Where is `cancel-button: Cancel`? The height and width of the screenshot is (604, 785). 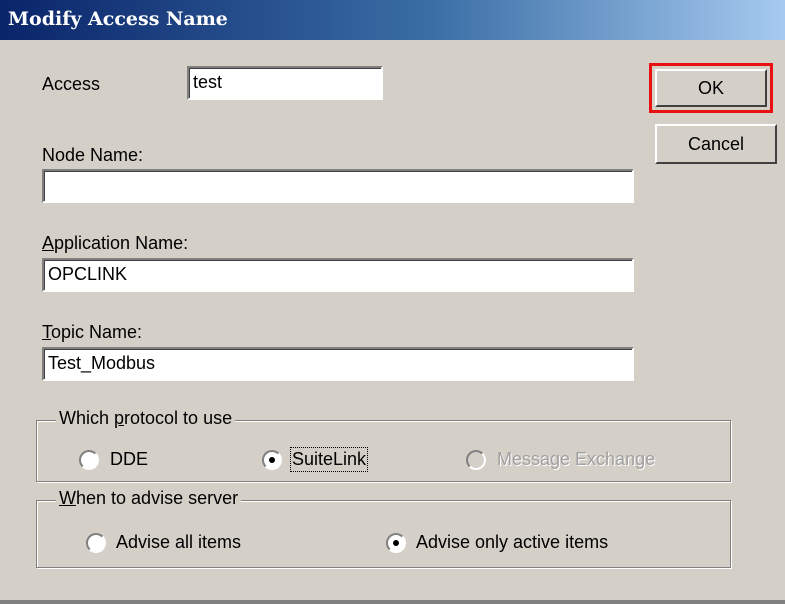
cancel-button: Cancel is located at coordinates (716, 144).